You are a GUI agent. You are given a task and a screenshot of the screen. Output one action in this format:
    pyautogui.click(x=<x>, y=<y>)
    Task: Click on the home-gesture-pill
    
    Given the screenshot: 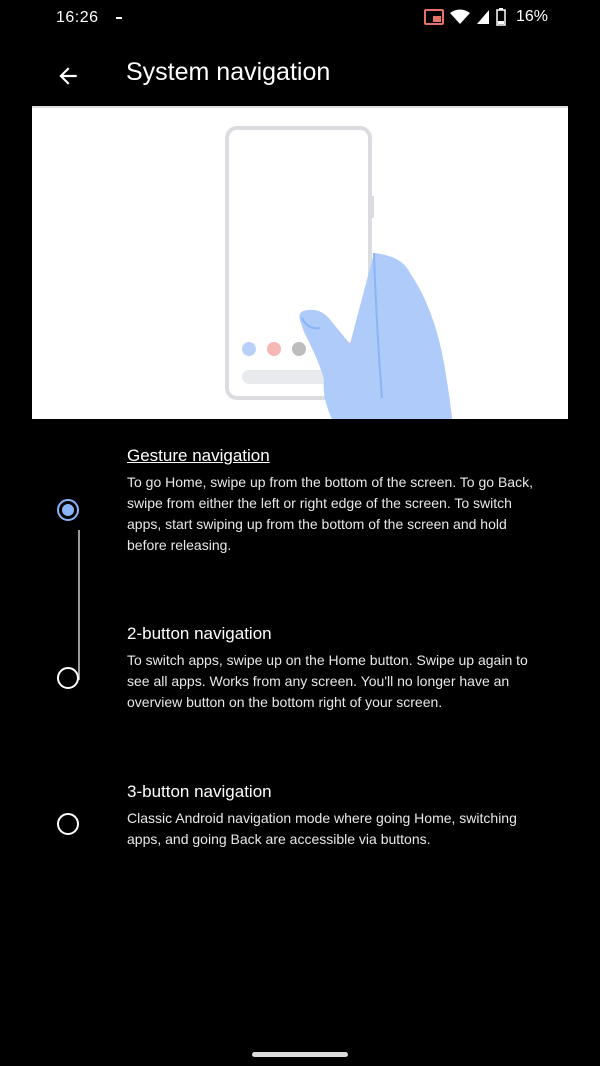 What is the action you would take?
    pyautogui.click(x=300, y=1054)
    